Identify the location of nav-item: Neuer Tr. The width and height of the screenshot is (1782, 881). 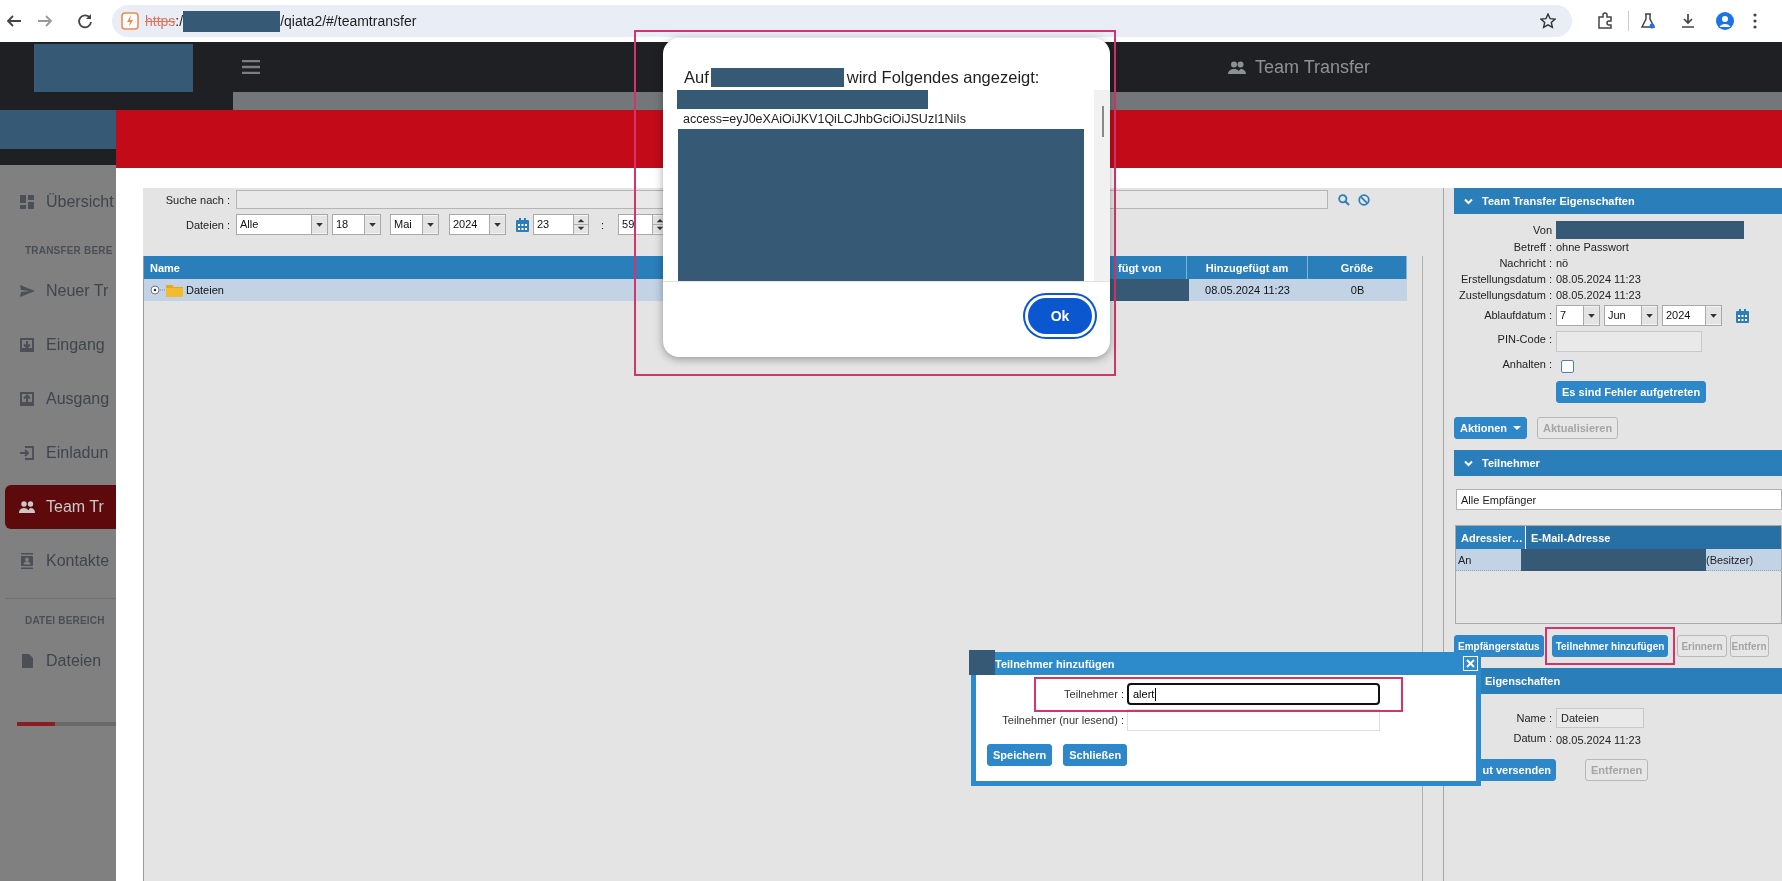
(60, 291).